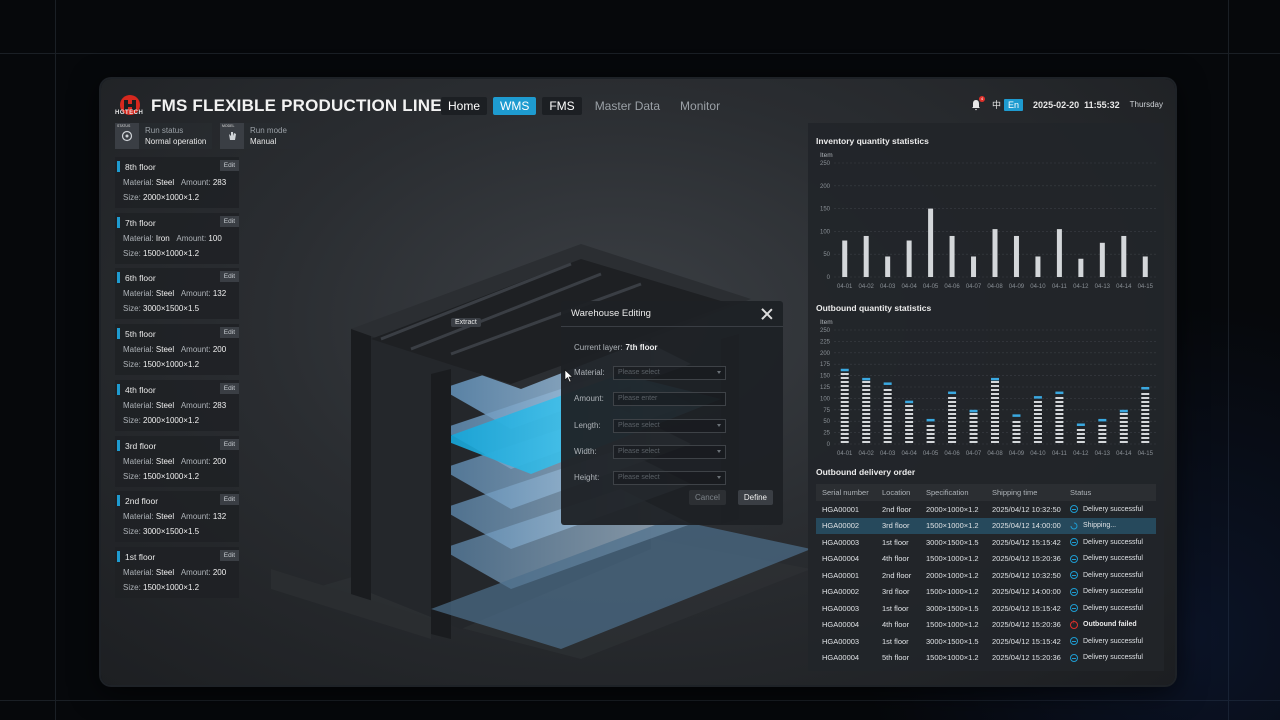 The height and width of the screenshot is (720, 1280). I want to click on y-tick-label: 100, so click(825, 232).